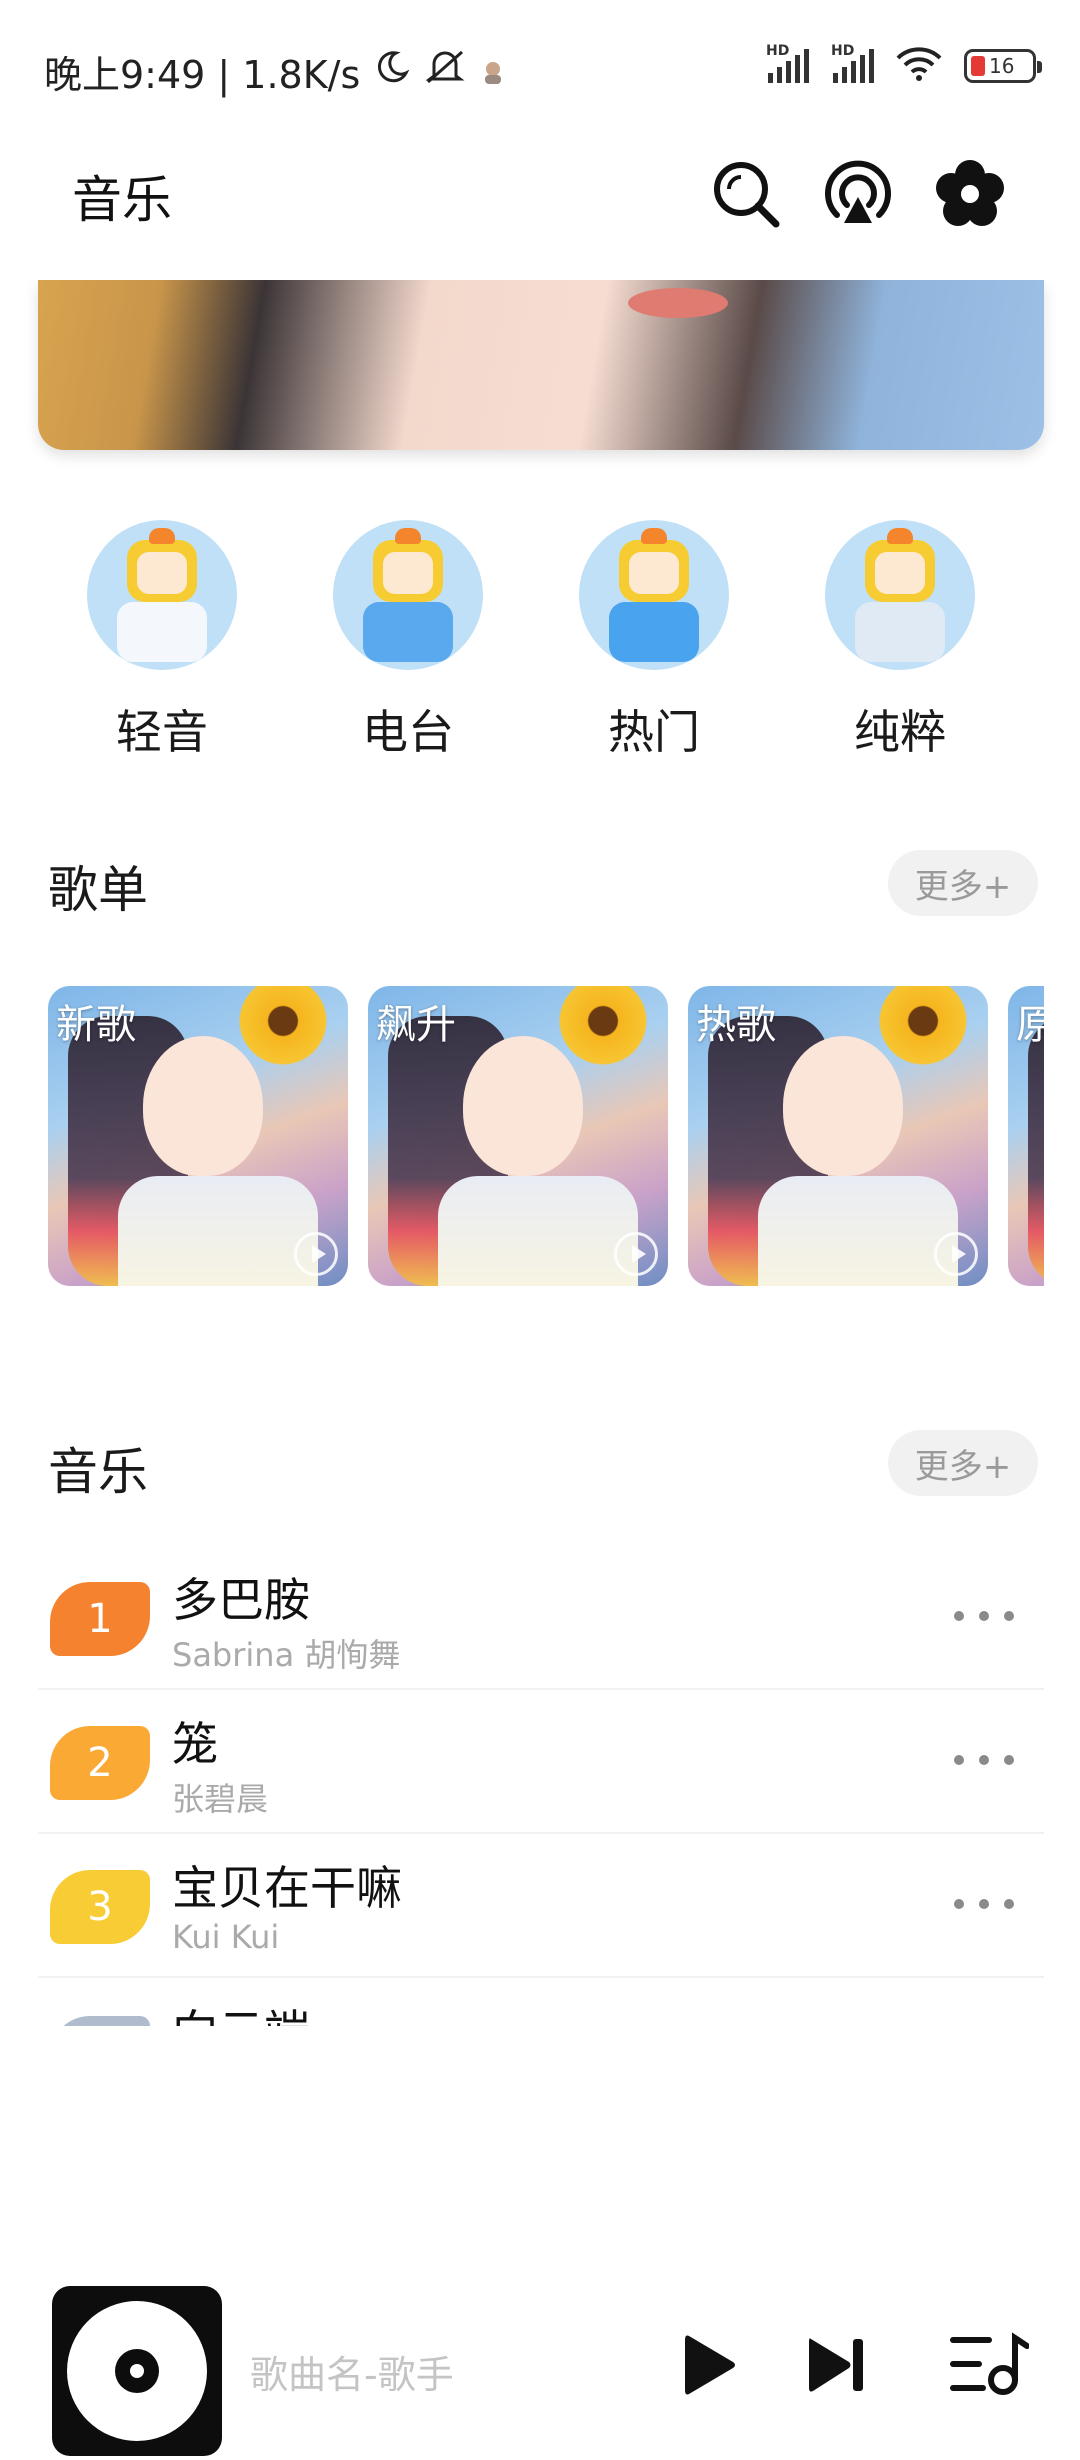 The width and height of the screenshot is (1080, 2460). I want to click on mini-player: 歌曲名-歌手, so click(540, 2365).